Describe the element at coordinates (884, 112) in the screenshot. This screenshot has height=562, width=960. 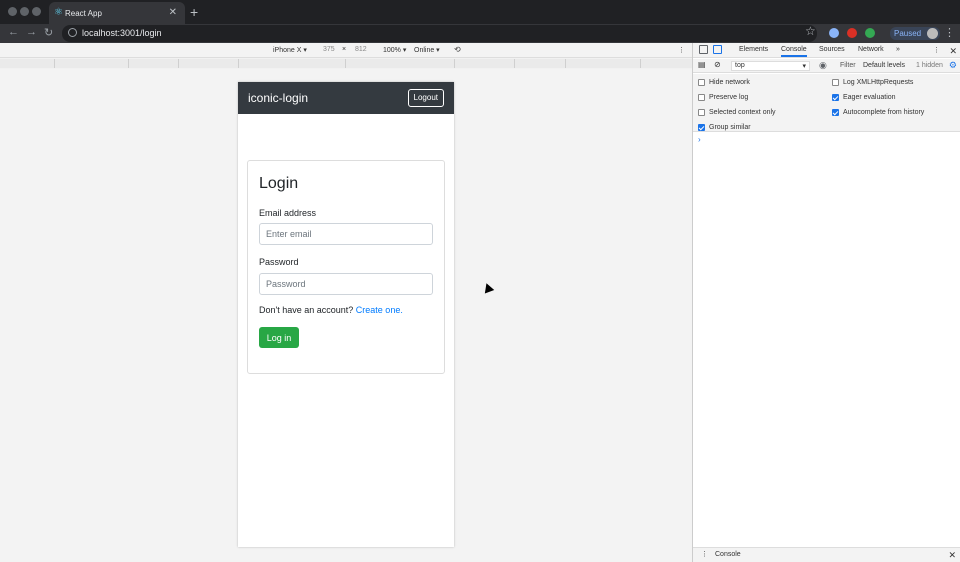
I see `option-label: Autocomplete from history` at that location.